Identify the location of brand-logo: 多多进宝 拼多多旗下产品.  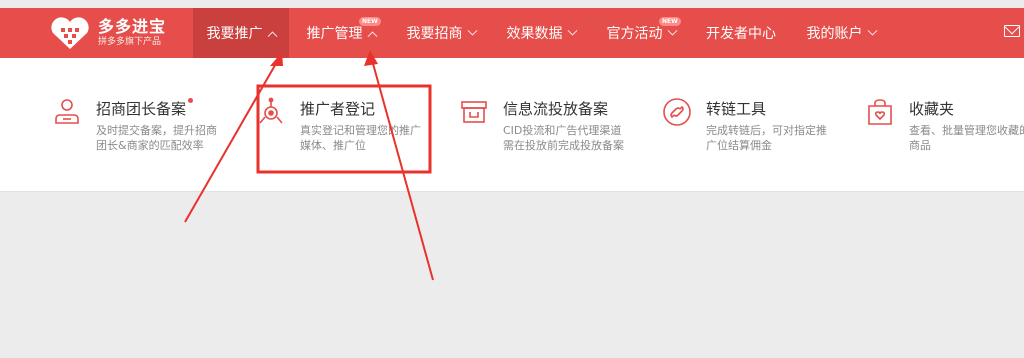
(113, 33).